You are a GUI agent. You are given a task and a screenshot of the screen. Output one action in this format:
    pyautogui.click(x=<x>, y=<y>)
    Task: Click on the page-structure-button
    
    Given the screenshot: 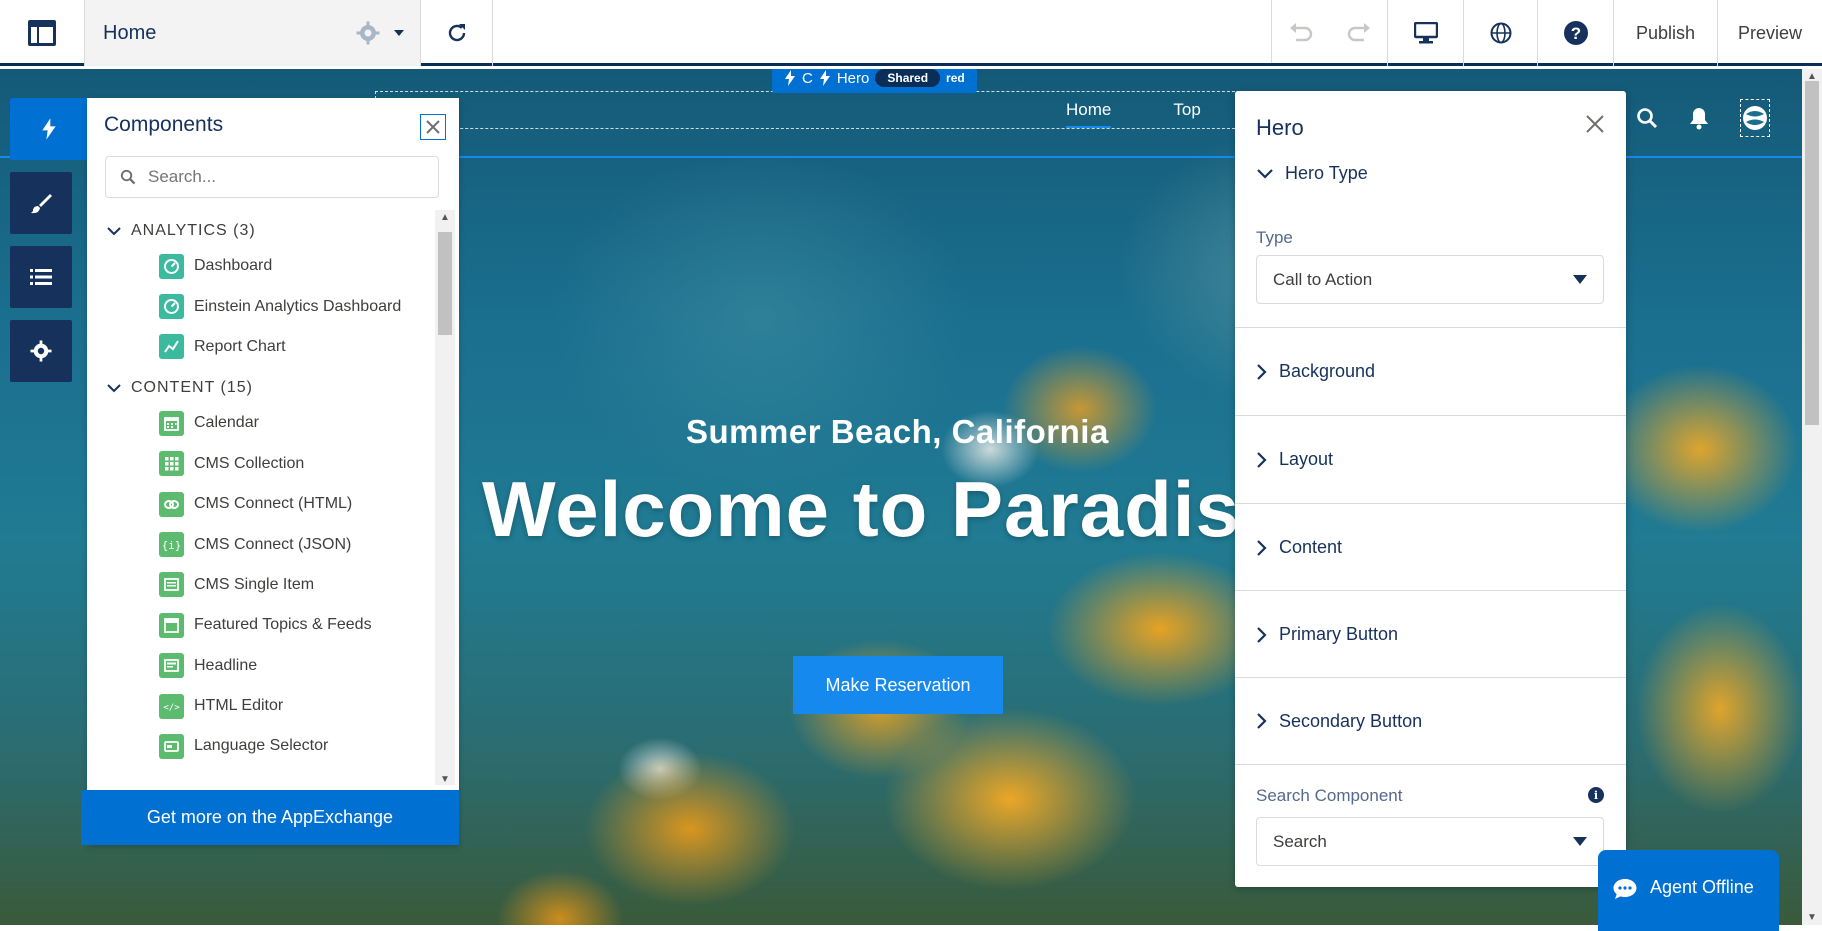 What is the action you would take?
    pyautogui.click(x=42, y=33)
    